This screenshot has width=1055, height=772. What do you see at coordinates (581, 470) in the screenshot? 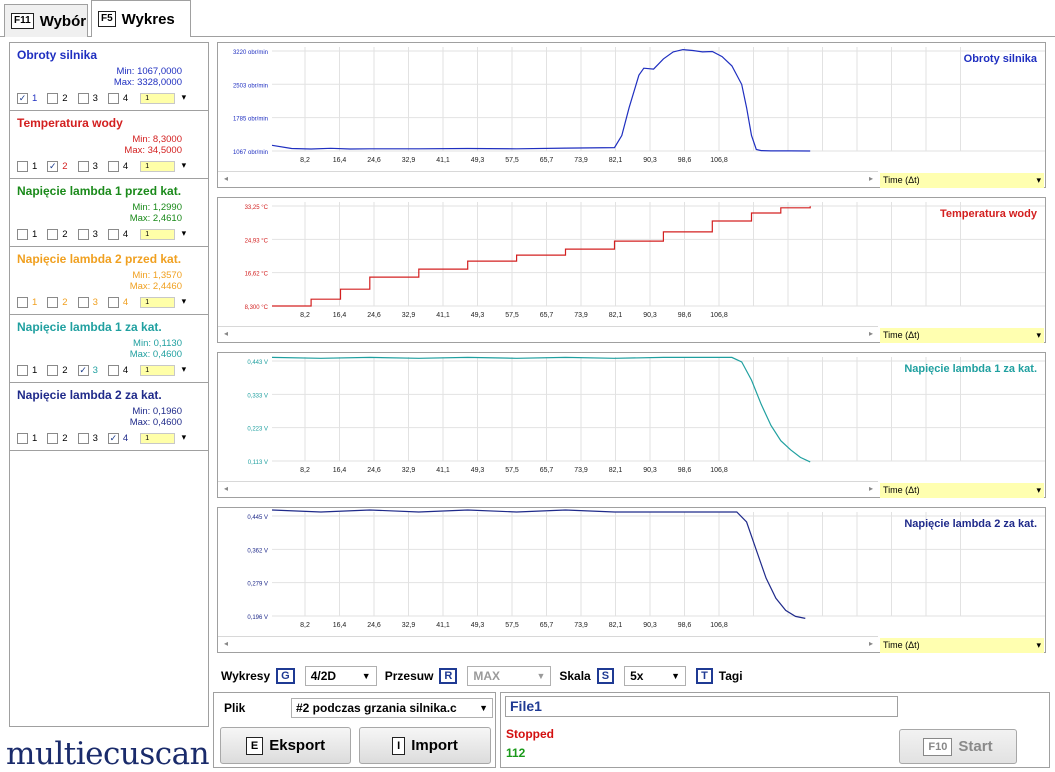
I see `x-tick-label: 73,9` at bounding box center [581, 470].